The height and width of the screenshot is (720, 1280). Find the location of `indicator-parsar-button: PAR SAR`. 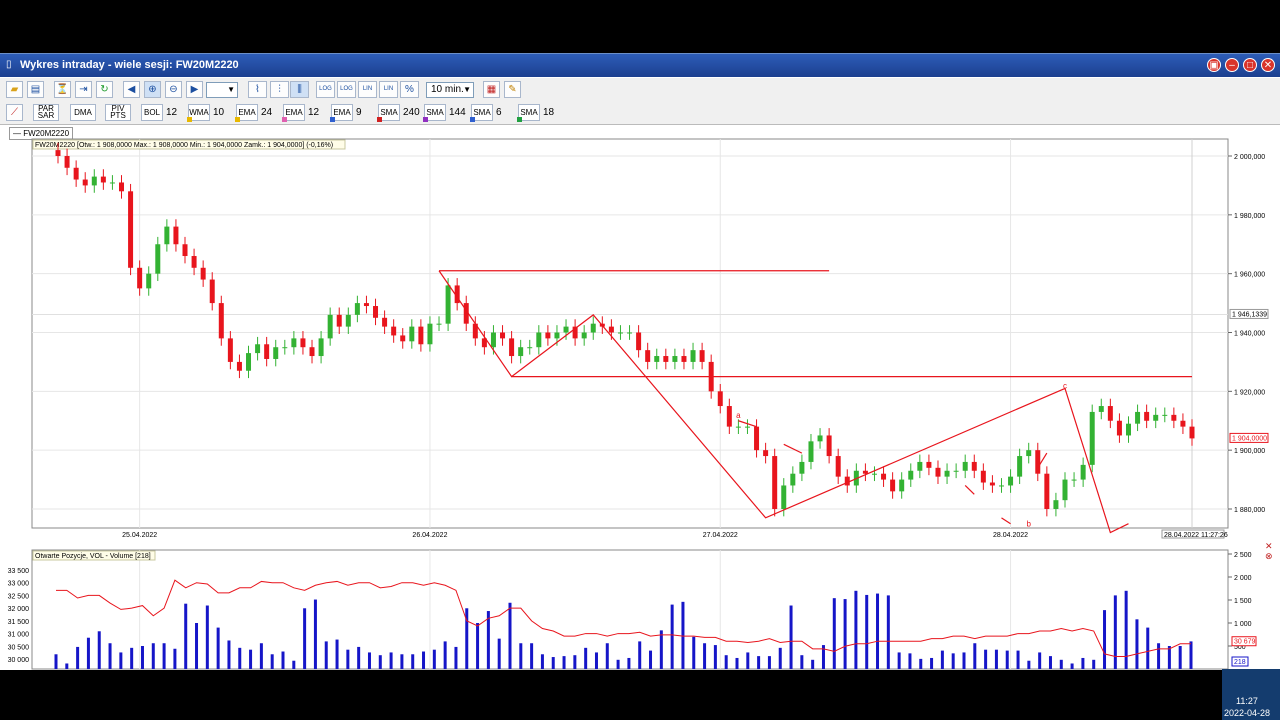

indicator-parsar-button: PAR SAR is located at coordinates (46, 112).